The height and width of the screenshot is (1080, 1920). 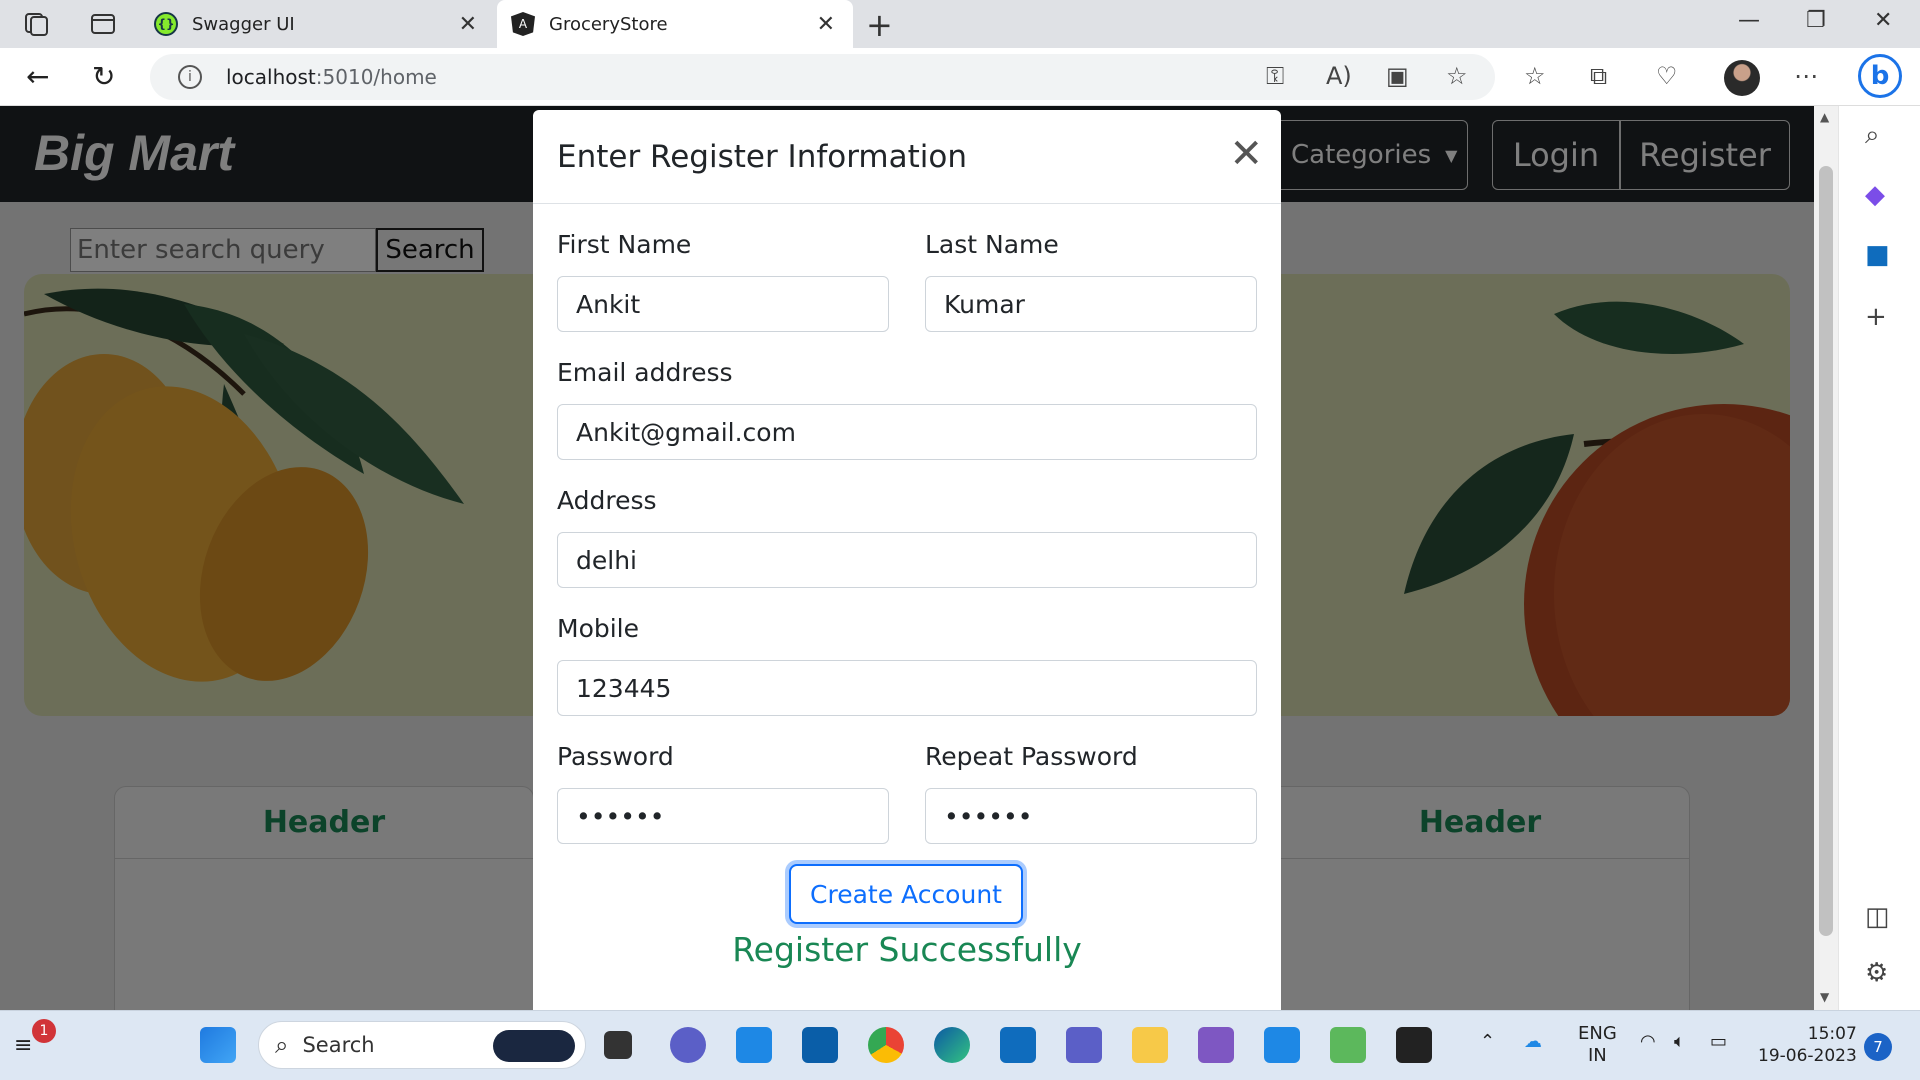 What do you see at coordinates (1084, 1045) in the screenshot?
I see `teams-icon` at bounding box center [1084, 1045].